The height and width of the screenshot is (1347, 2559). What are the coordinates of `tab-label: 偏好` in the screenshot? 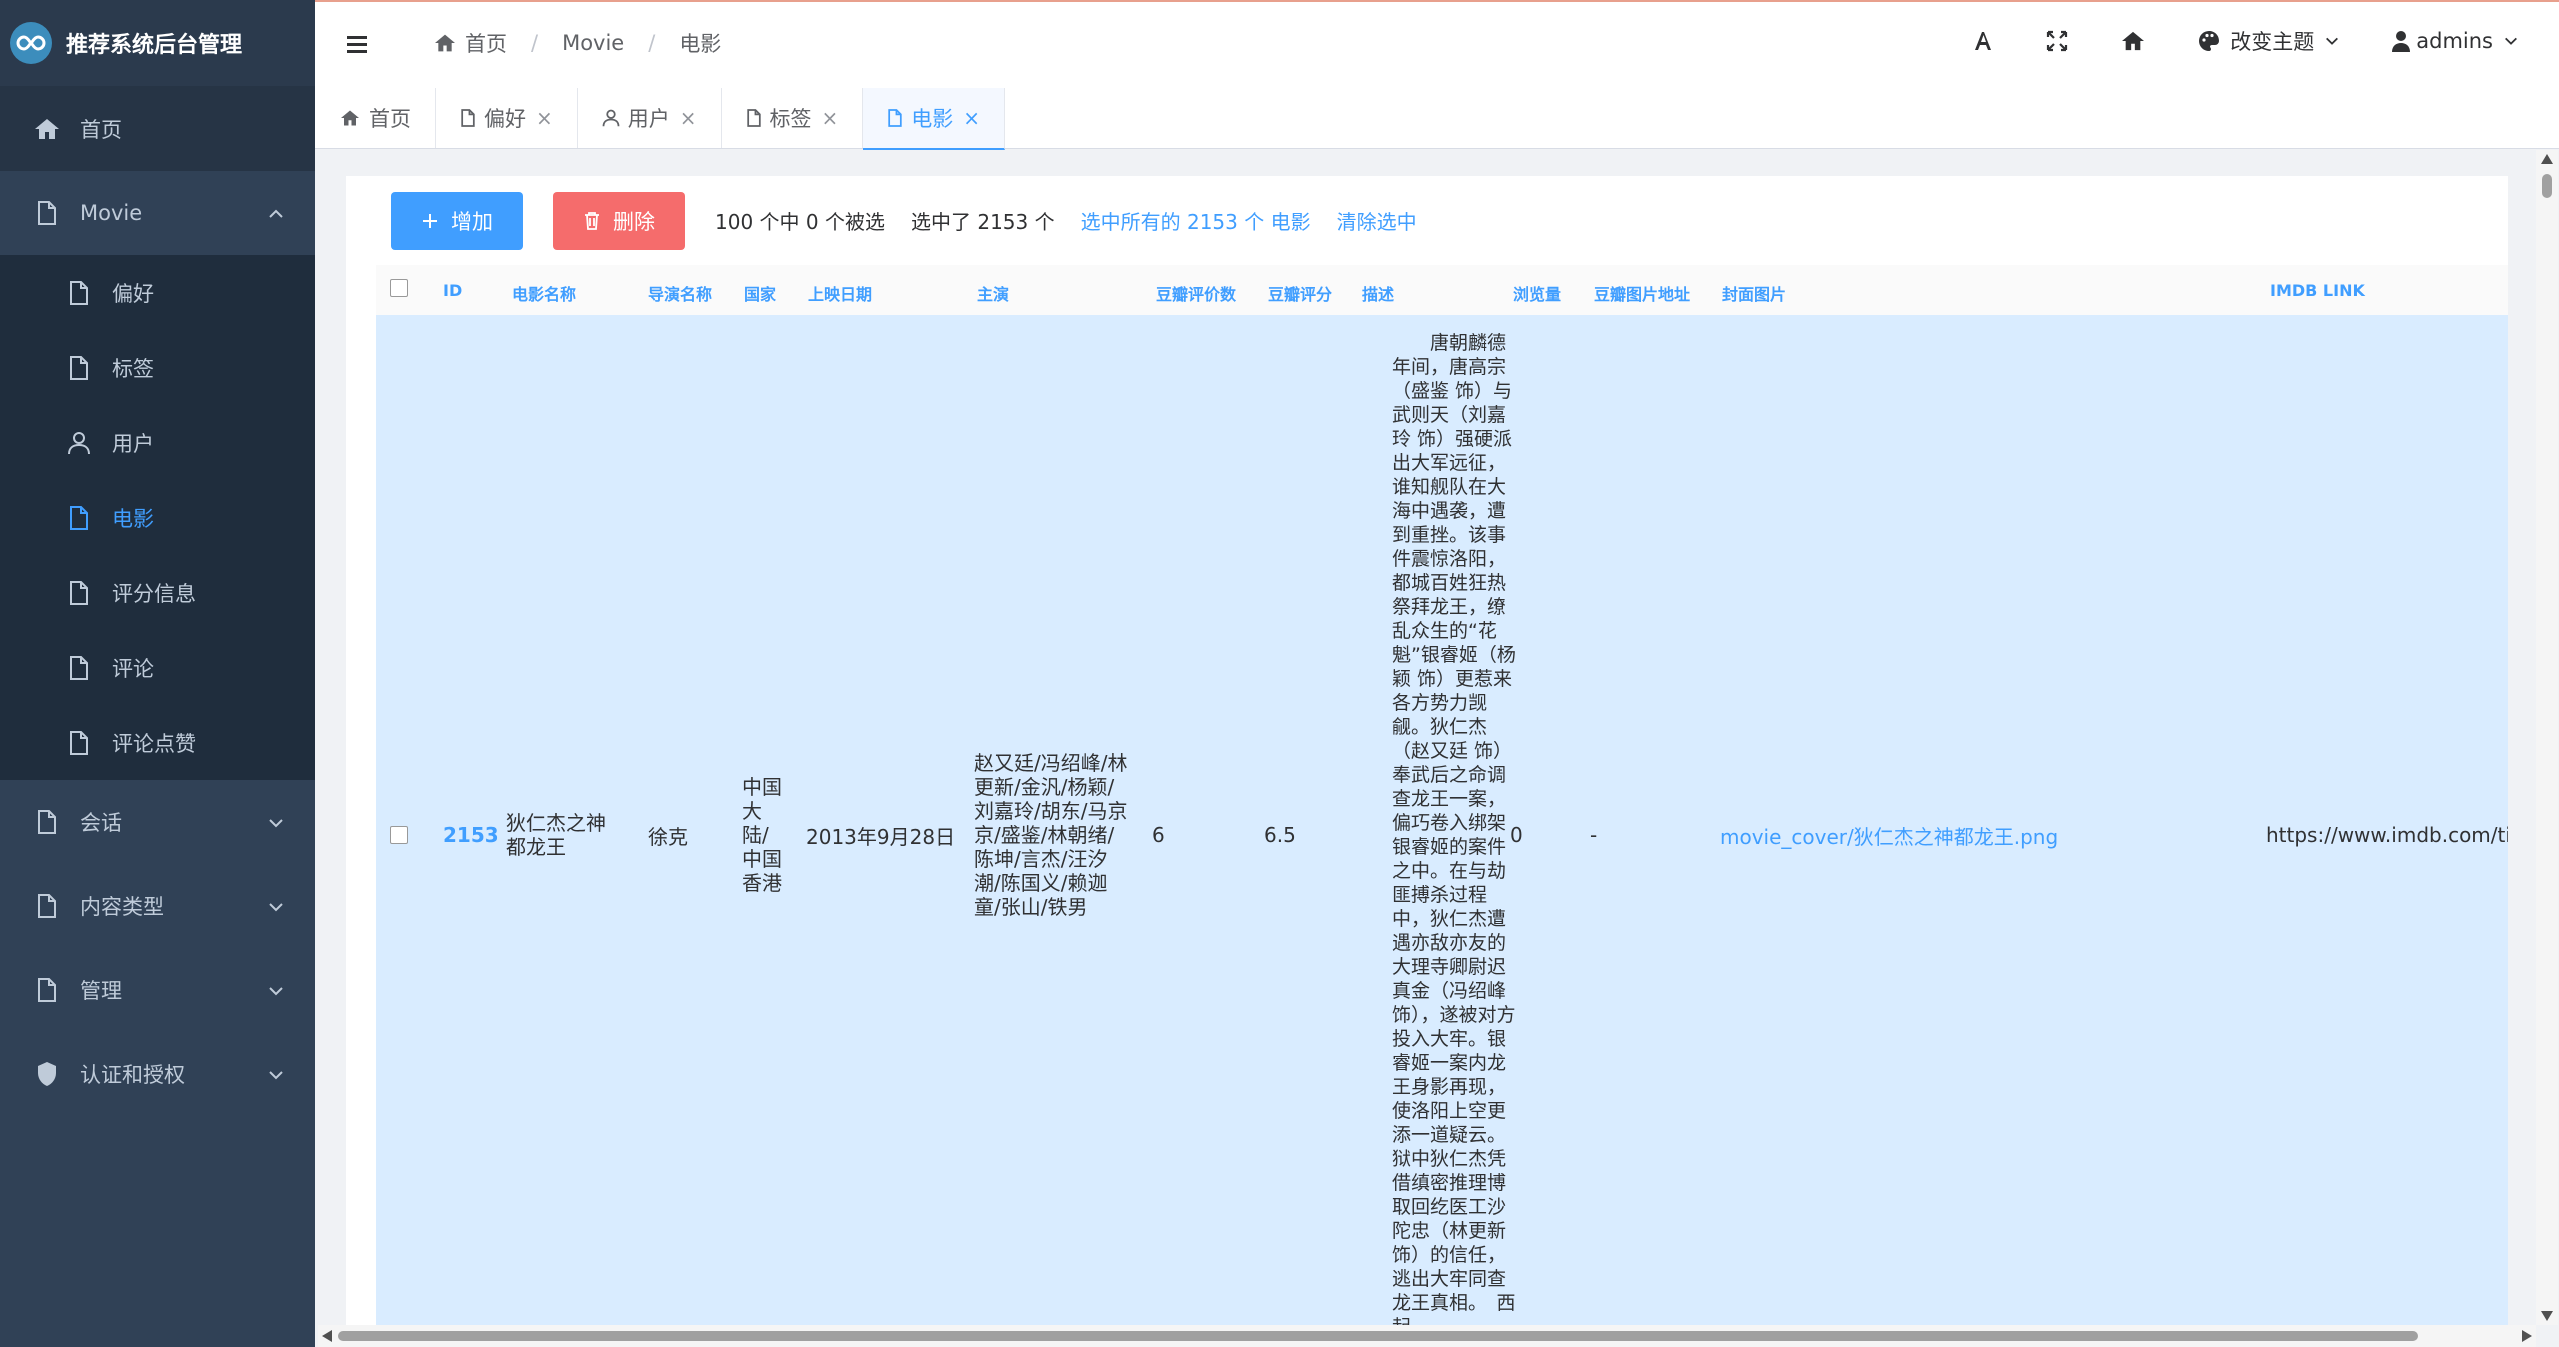 It's located at (505, 119).